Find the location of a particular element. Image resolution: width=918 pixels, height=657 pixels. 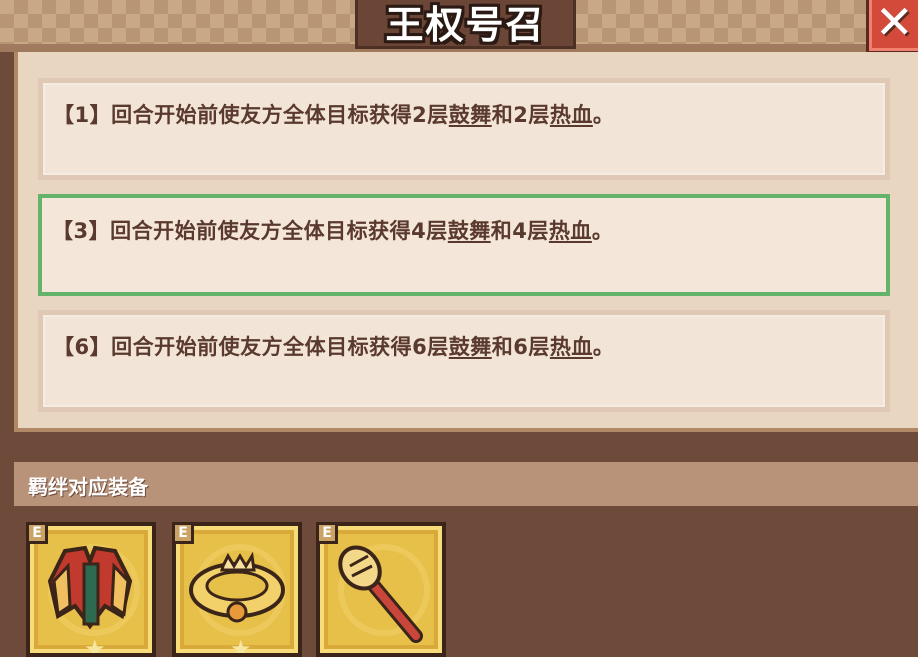

bond-equipment-bar: 羁绊对应装备 is located at coordinates (466, 484).